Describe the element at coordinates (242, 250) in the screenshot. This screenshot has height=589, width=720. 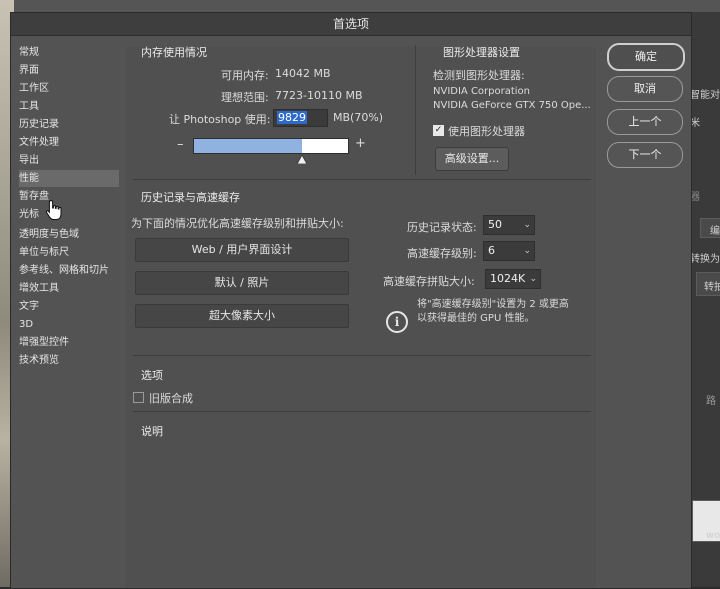
I see `web-ui-design-button: Web / 用户界面设计` at that location.